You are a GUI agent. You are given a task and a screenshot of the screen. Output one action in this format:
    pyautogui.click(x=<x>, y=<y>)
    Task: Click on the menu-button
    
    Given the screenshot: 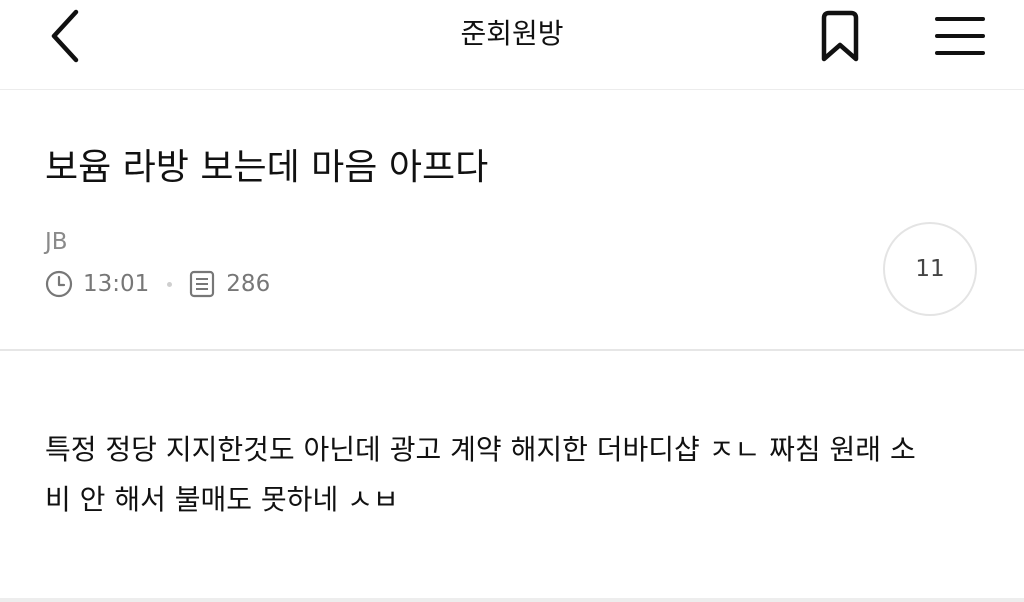 What is the action you would take?
    pyautogui.click(x=960, y=36)
    